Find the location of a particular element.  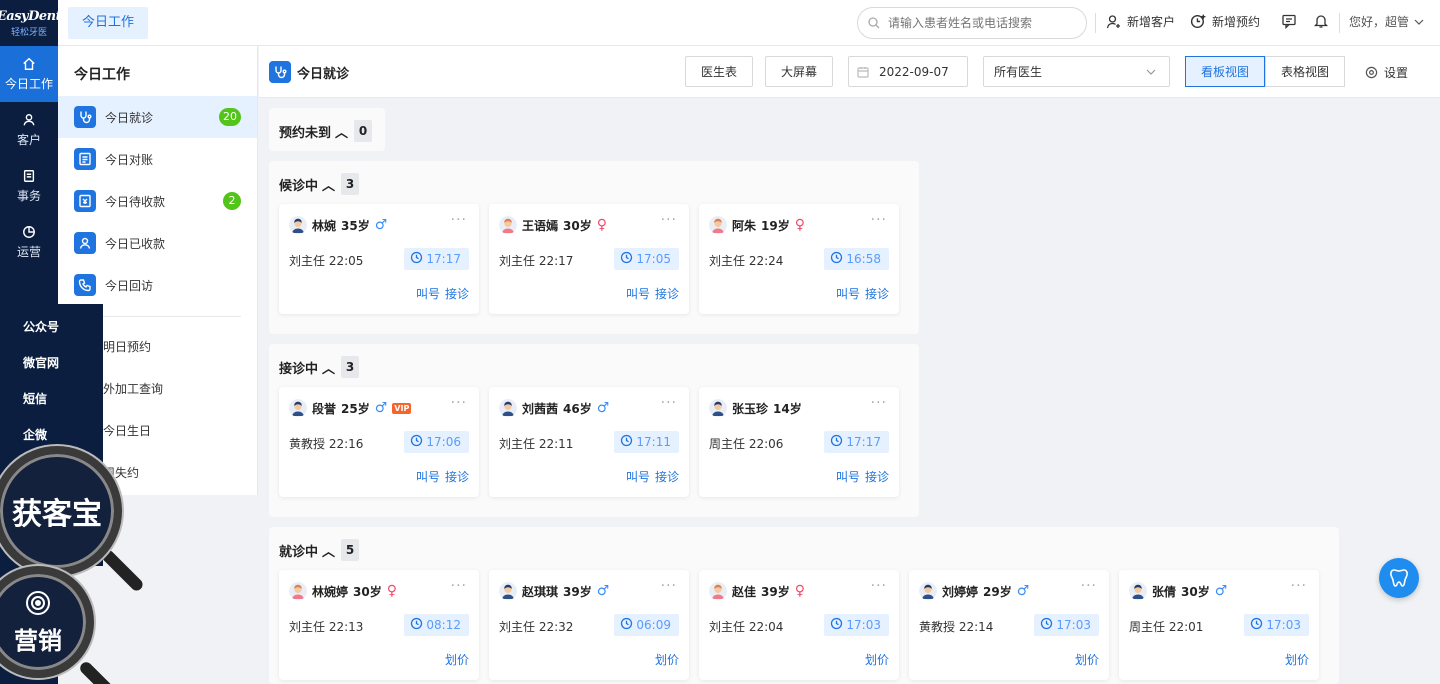

new-appointment-button: 新增预约 is located at coordinates (1225, 21).